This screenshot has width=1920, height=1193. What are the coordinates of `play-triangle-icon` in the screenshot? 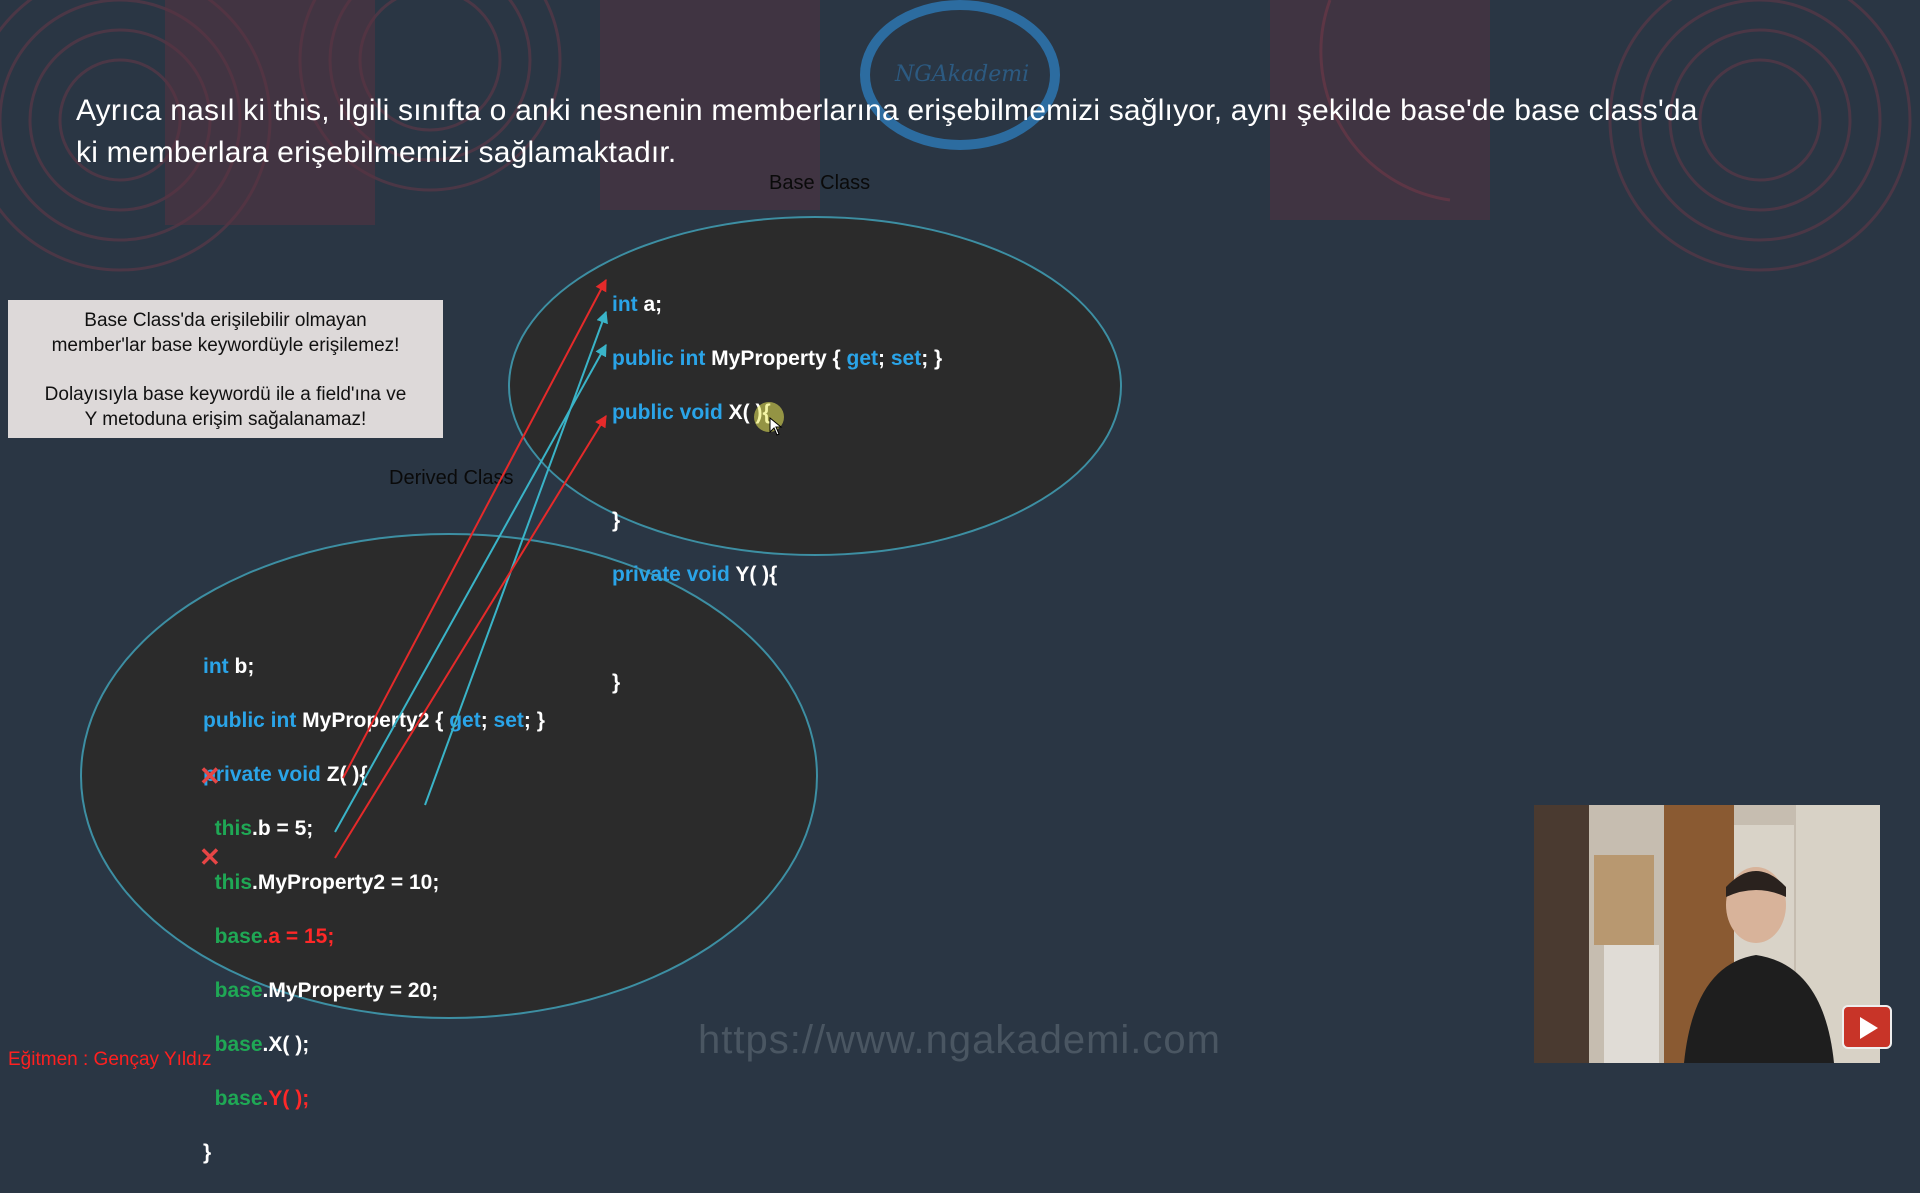 It's located at (1869, 1028).